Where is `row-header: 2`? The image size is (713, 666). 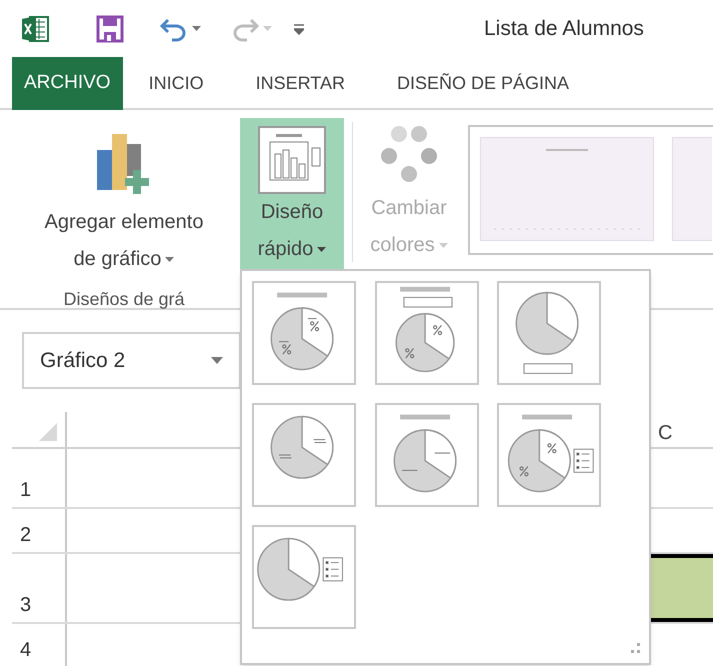
row-header: 2 is located at coordinates (39, 530).